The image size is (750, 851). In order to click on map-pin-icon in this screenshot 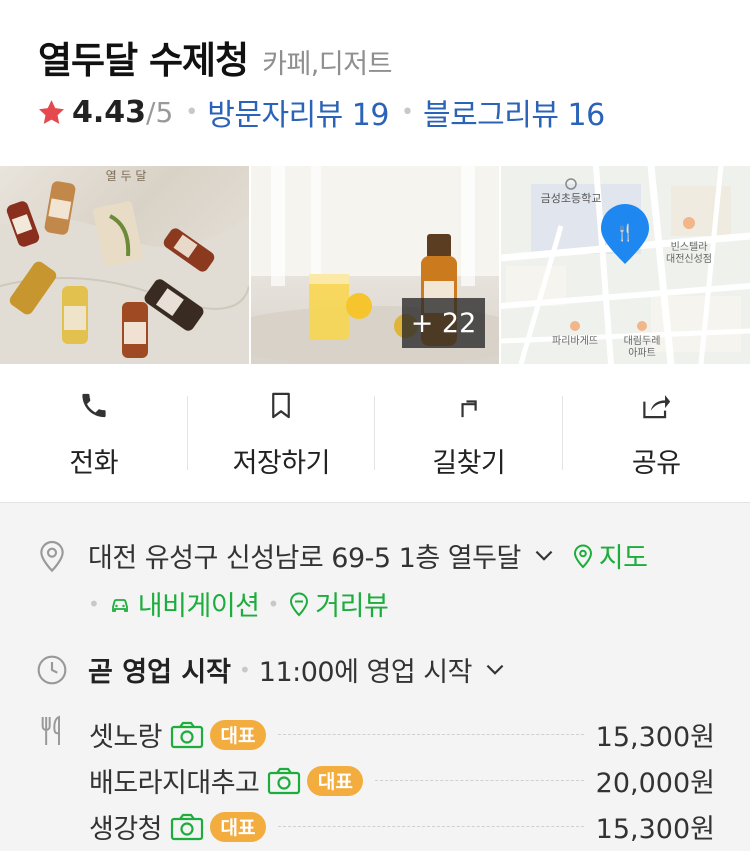, I will do `click(582, 556)`.